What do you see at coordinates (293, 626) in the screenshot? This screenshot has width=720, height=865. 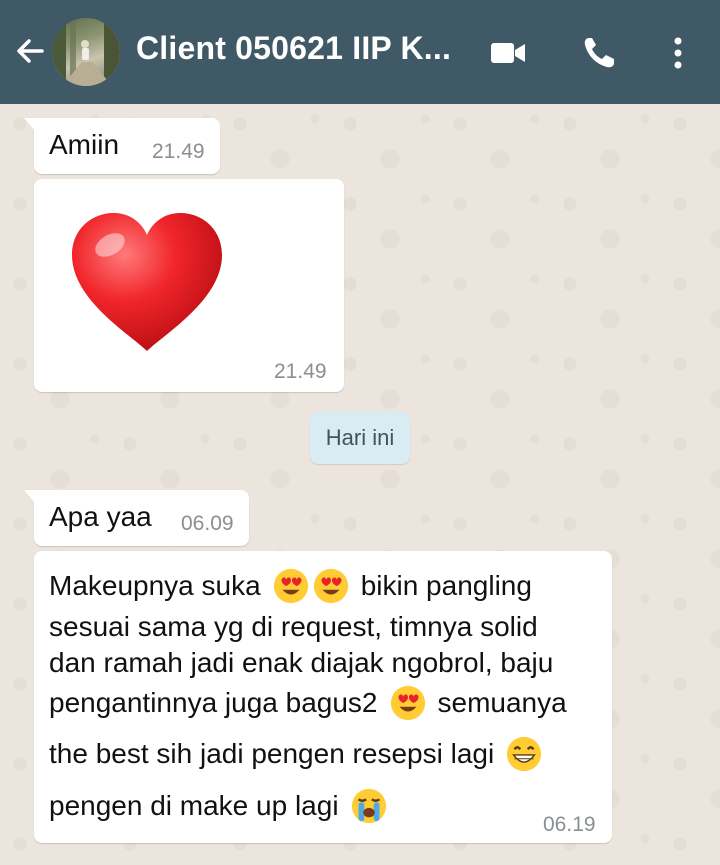 I see `message-line: sesuai sama yg di request, timnya solid` at bounding box center [293, 626].